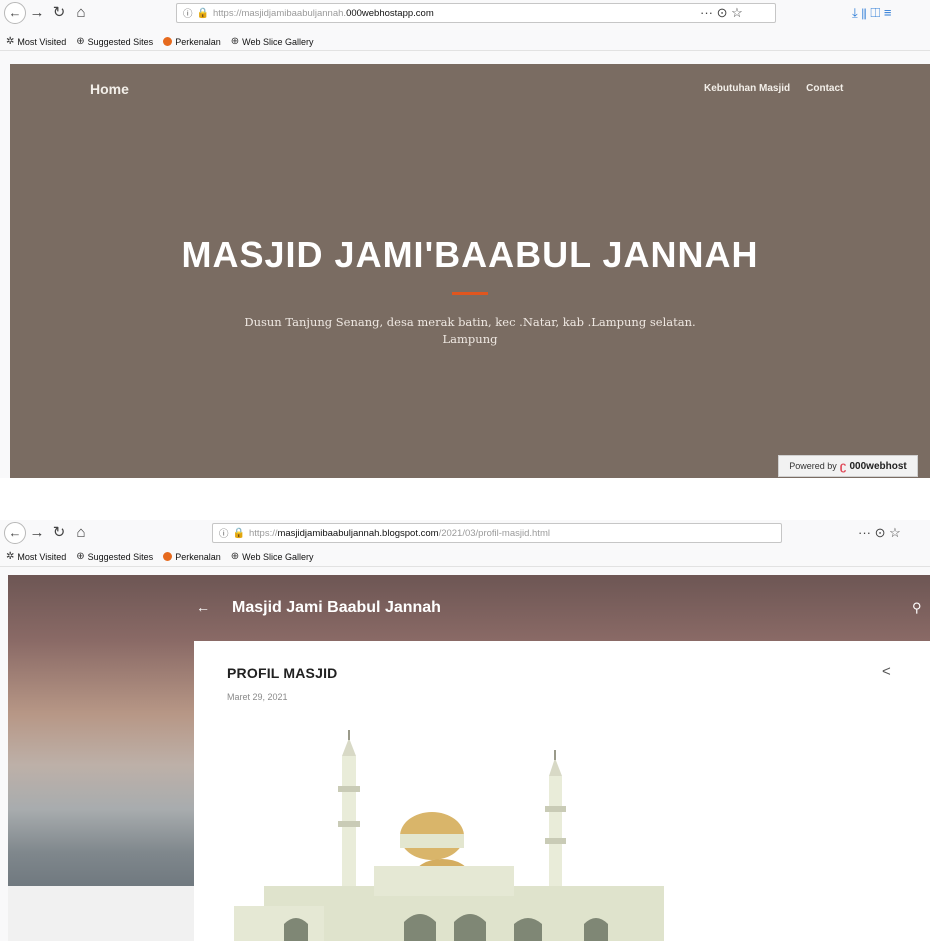  Describe the element at coordinates (358, 533) in the screenshot. I see `url-host: masjidjamibaabuljannah.blogspot.com` at that location.